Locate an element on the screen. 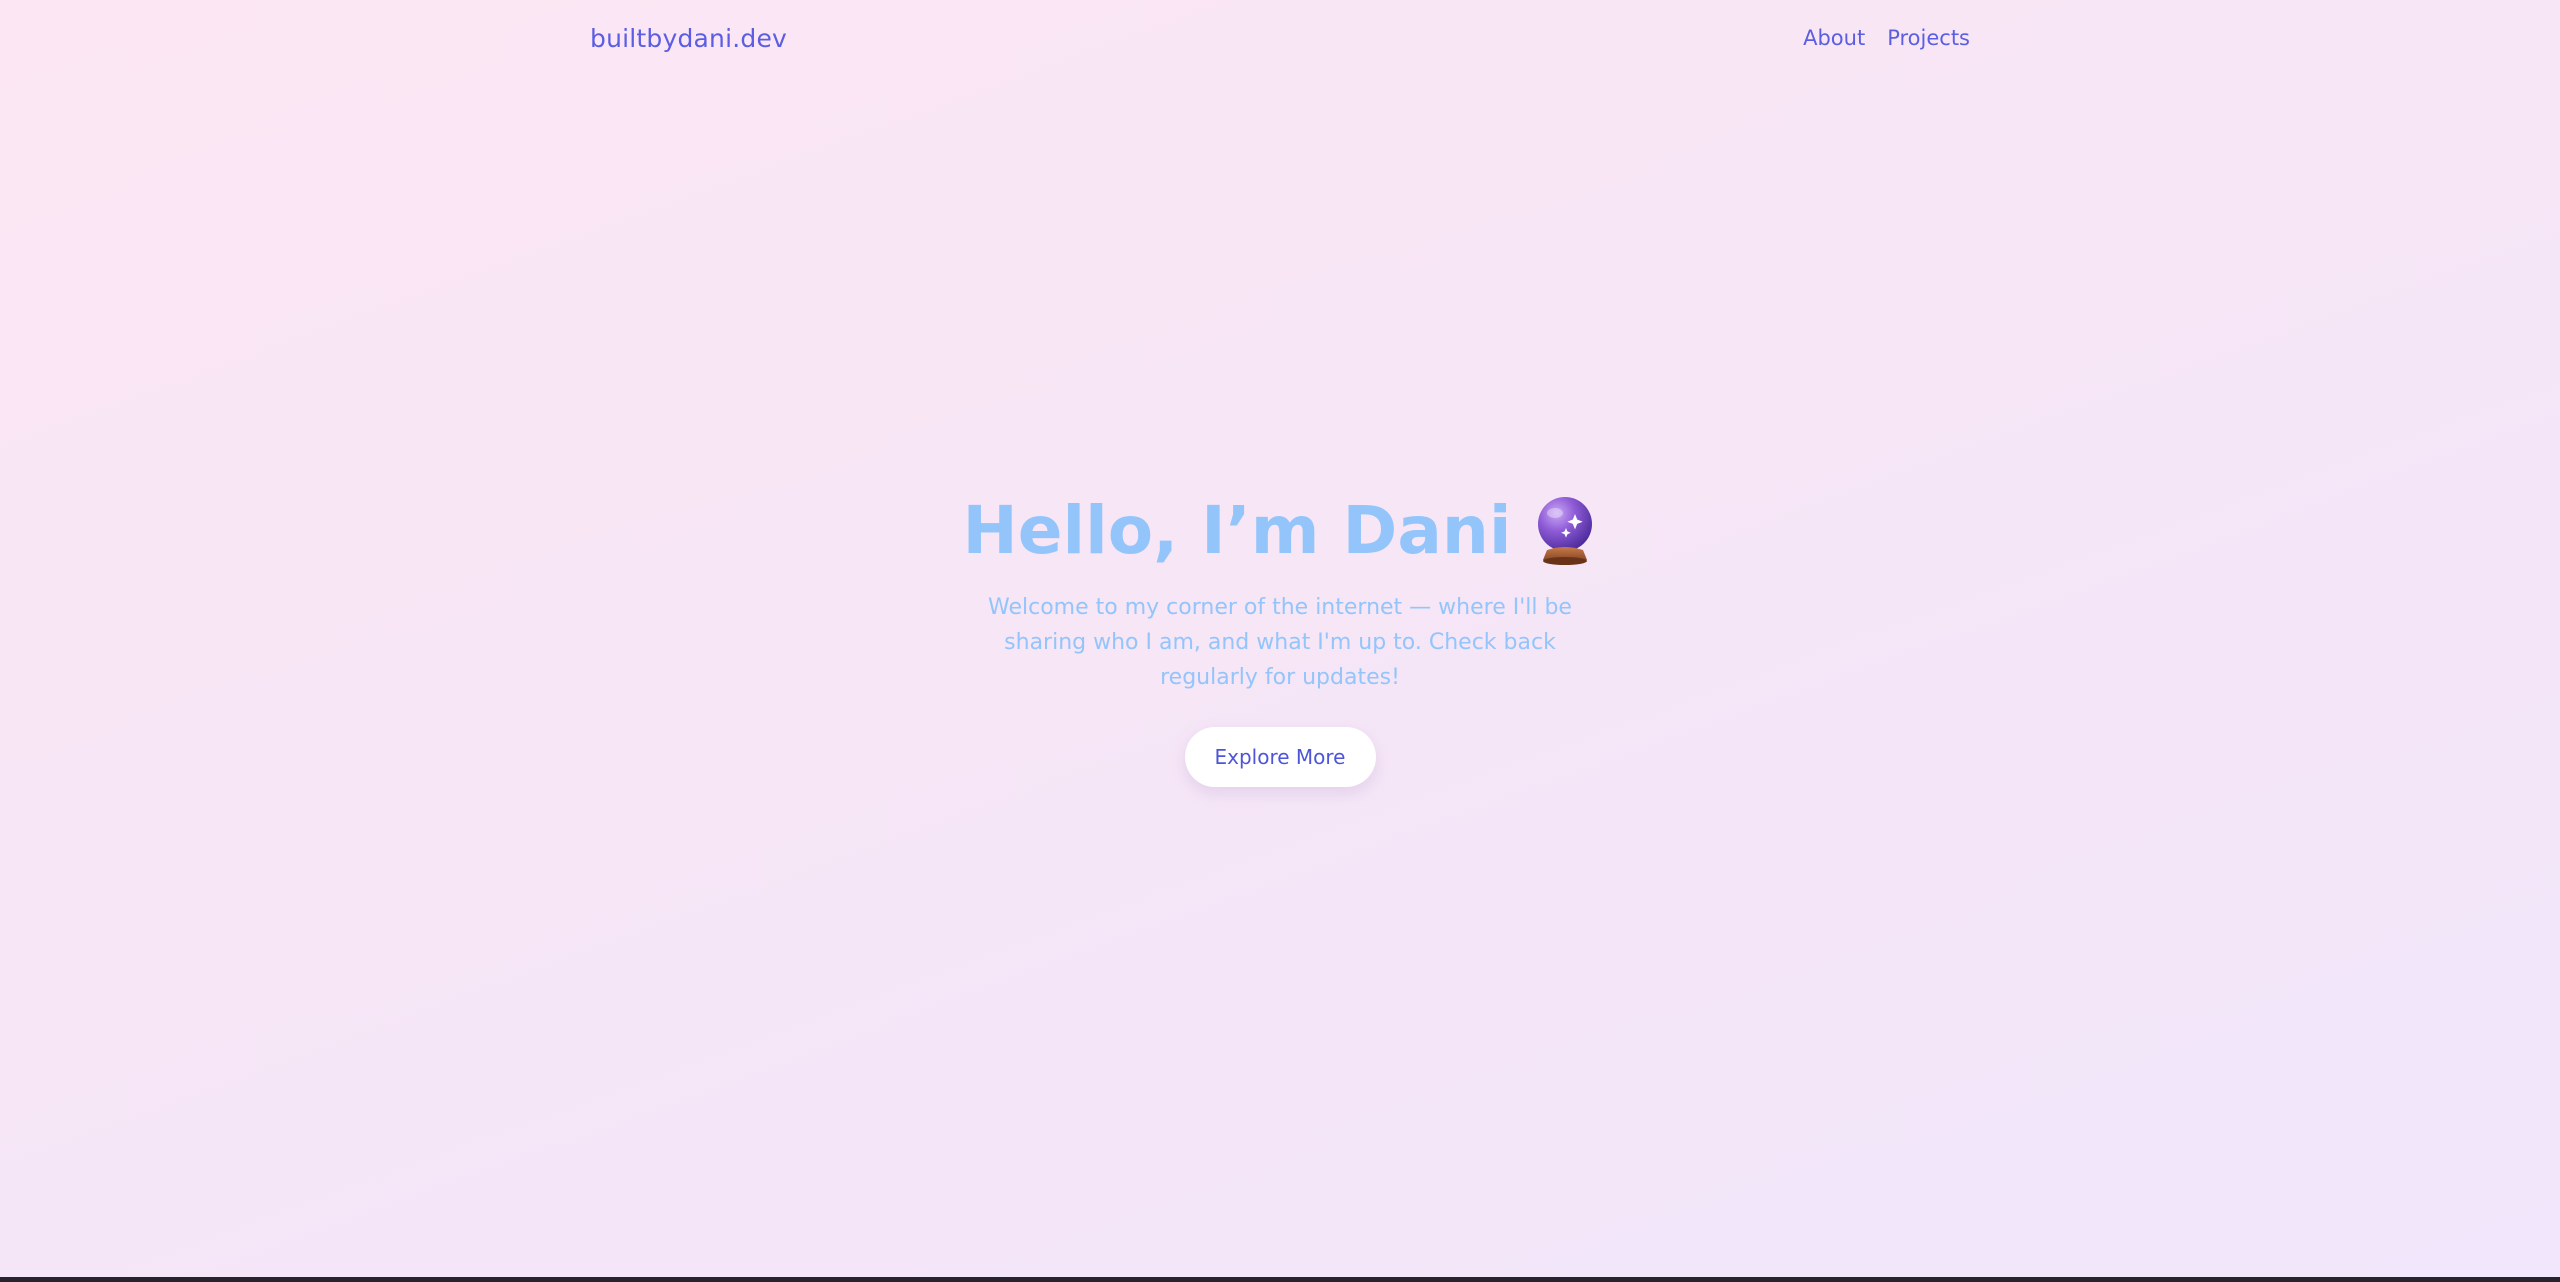 This screenshot has height=1282, width=2560. explore-more-button: Explore More is located at coordinates (1280, 757).